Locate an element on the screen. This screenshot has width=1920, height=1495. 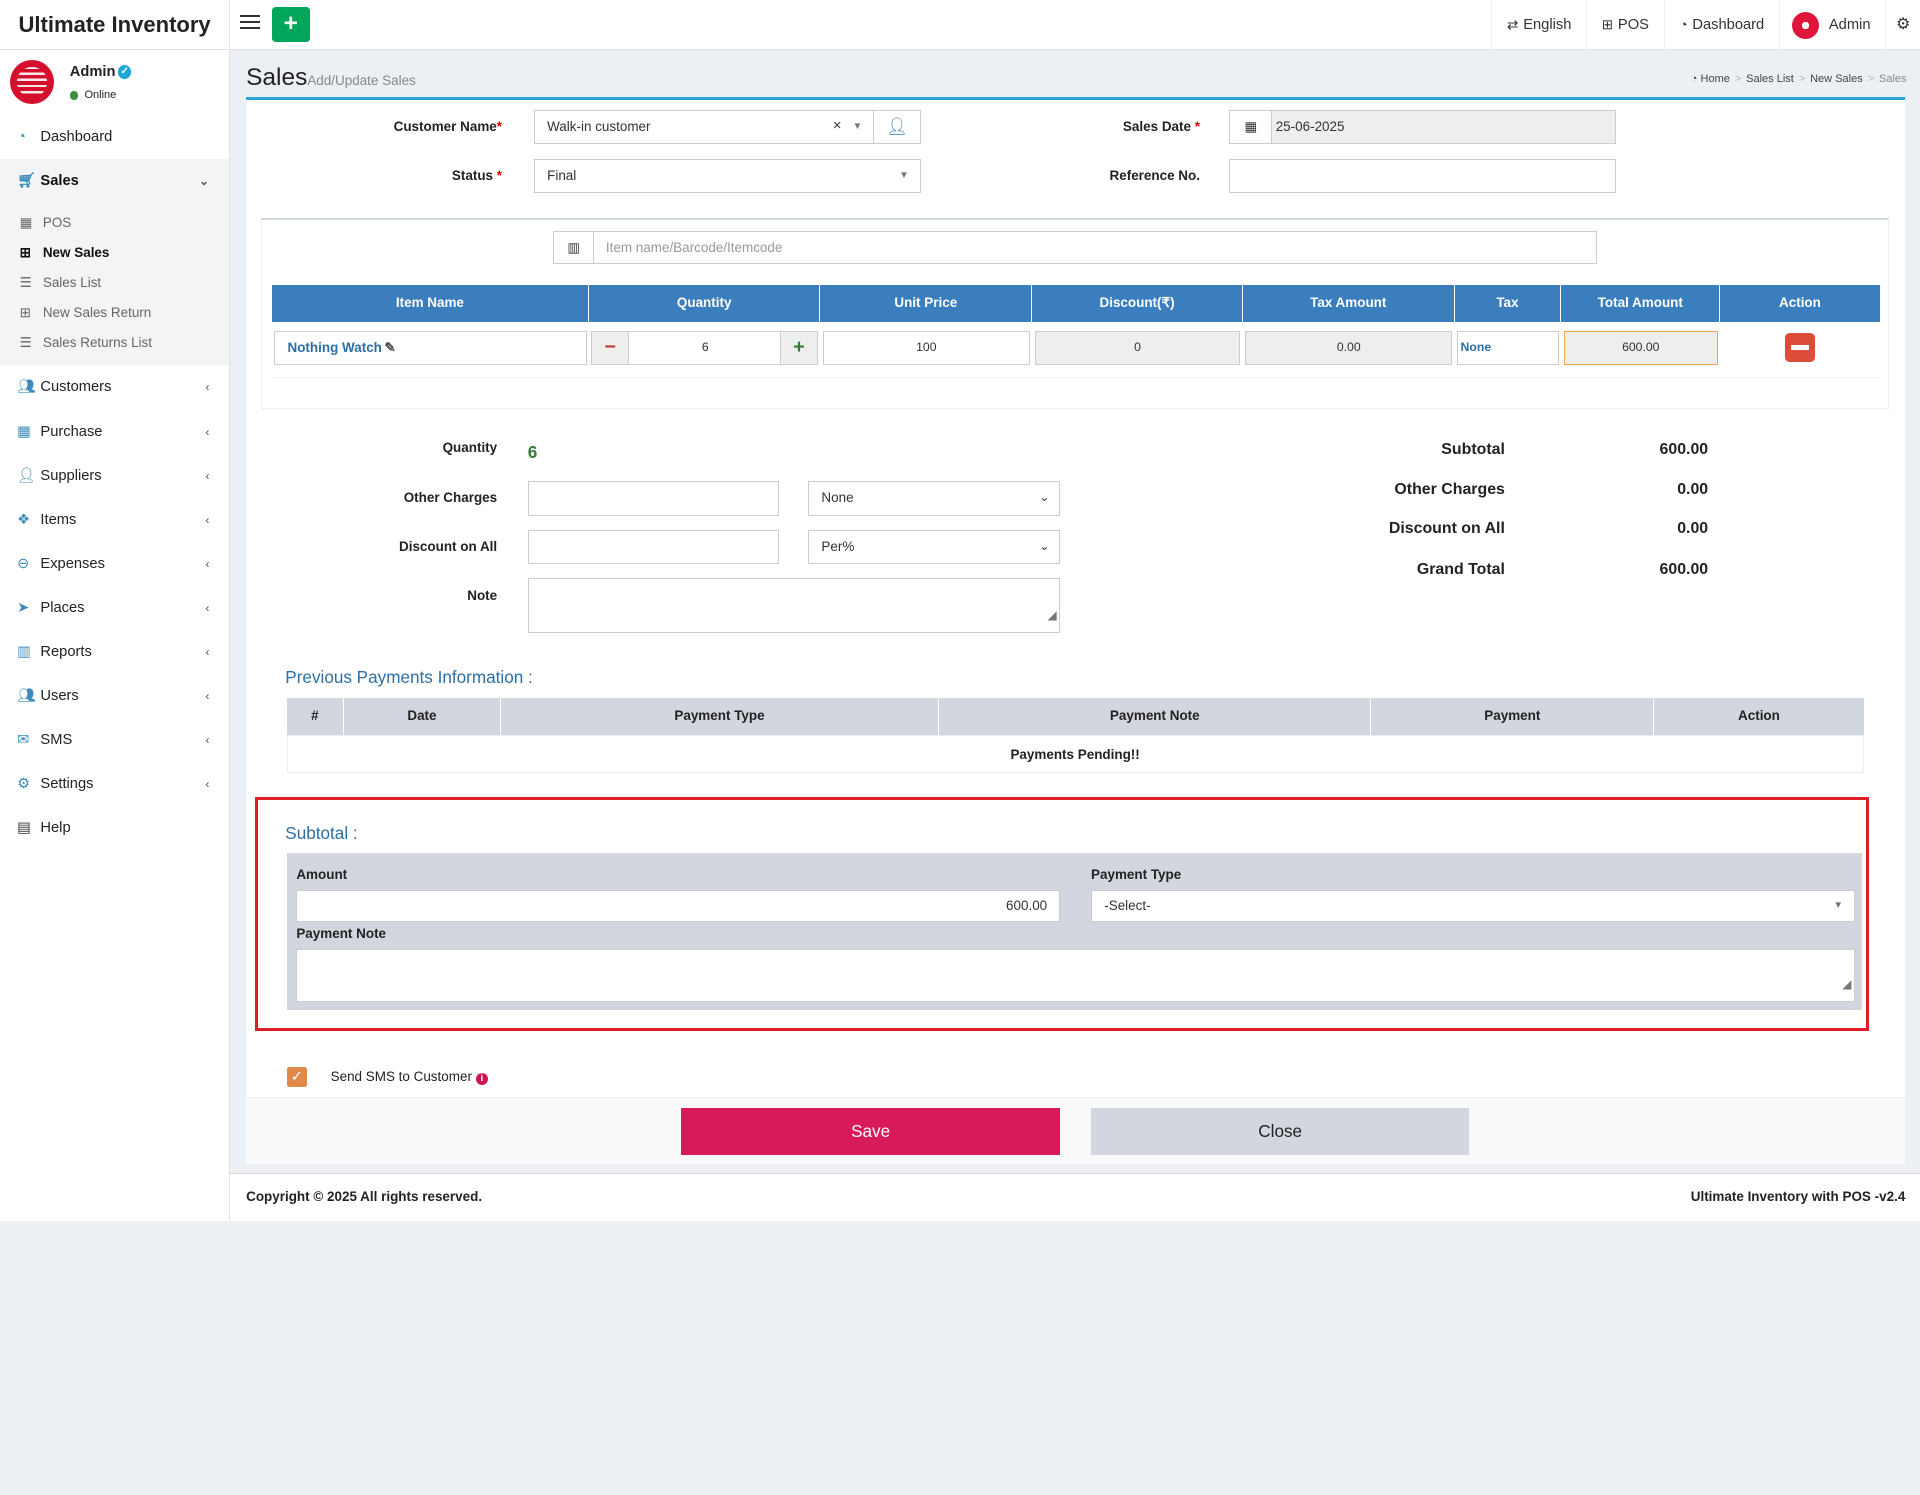
other-charges-tax-select: None ⌄ is located at coordinates (934, 498).